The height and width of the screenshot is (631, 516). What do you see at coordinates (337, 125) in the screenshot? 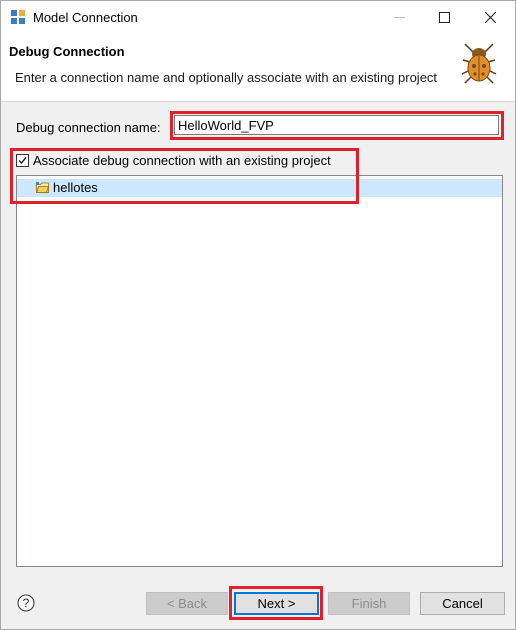
I see `highlight-box-name` at bounding box center [337, 125].